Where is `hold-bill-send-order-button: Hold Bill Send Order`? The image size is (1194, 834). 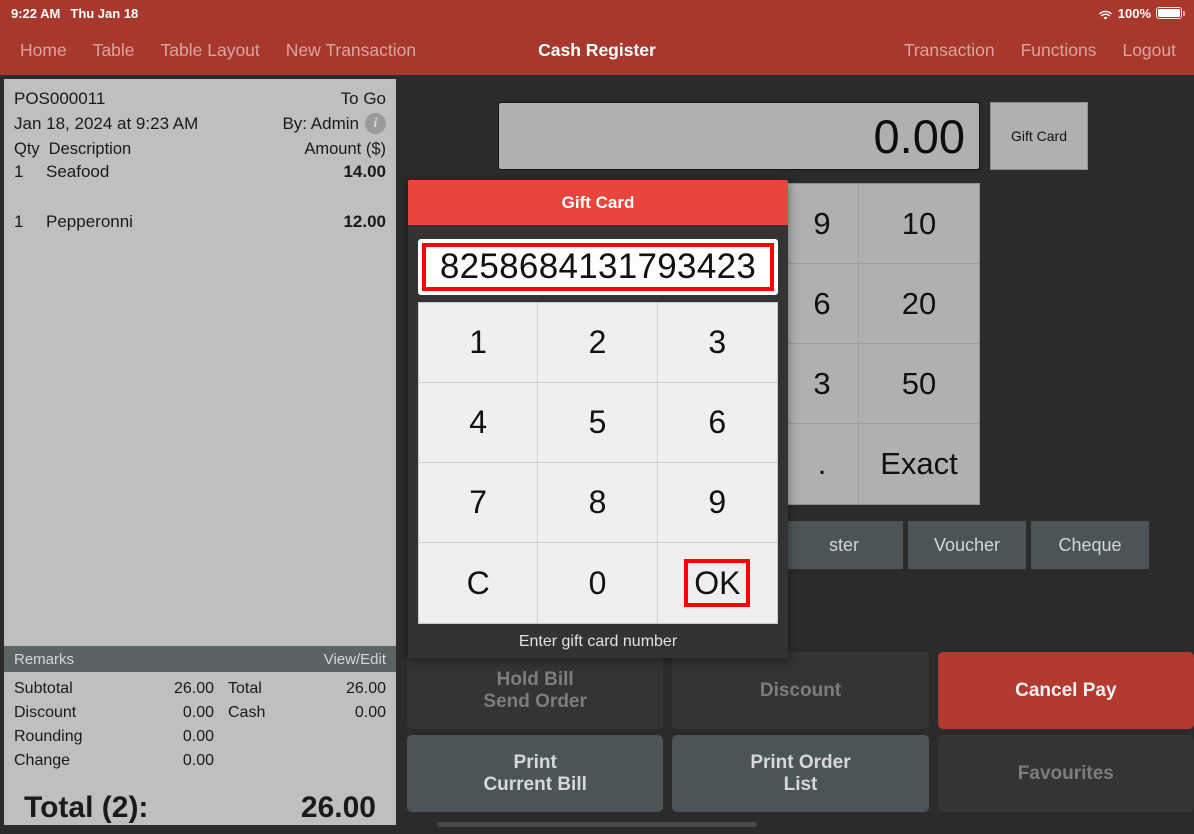
hold-bill-send-order-button: Hold Bill Send Order is located at coordinates (535, 690).